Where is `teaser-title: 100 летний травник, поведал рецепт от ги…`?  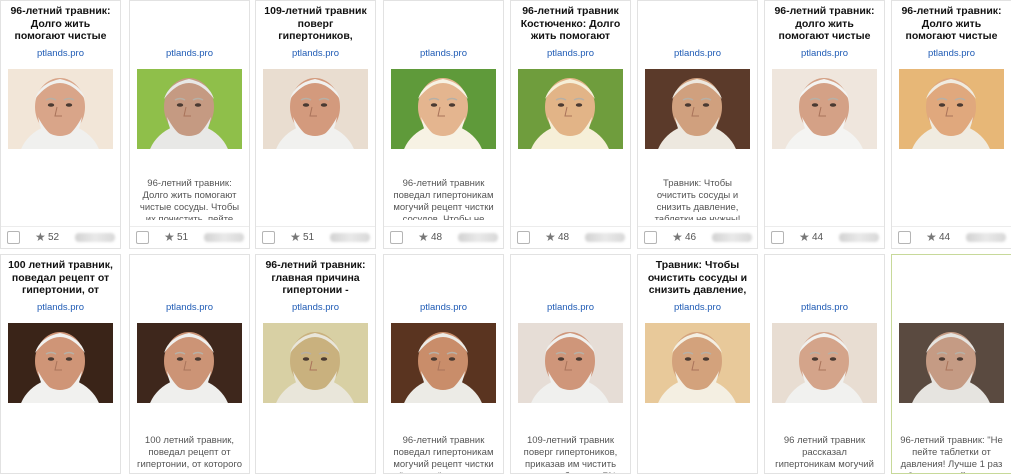 teaser-title: 100 летний травник, поведал рецепт от ги… is located at coordinates (60, 277).